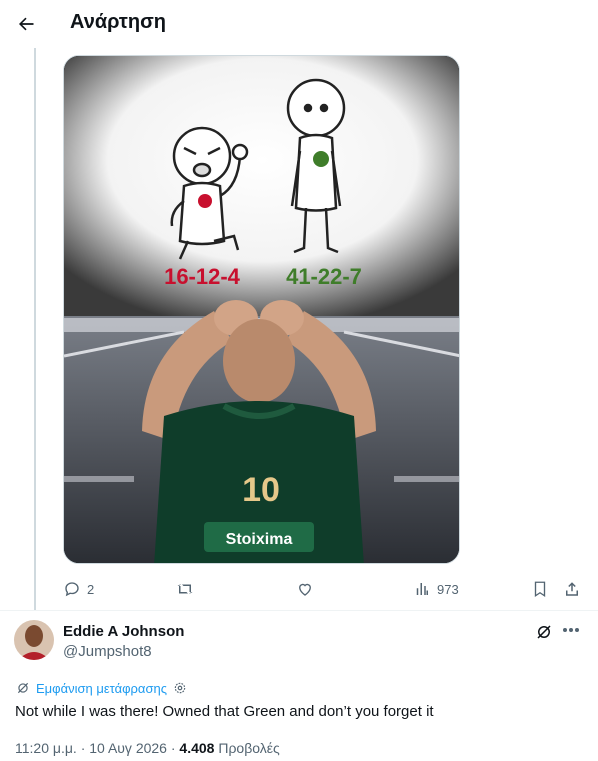  What do you see at coordinates (261, 490) in the screenshot?
I see `jersey-number: 10` at bounding box center [261, 490].